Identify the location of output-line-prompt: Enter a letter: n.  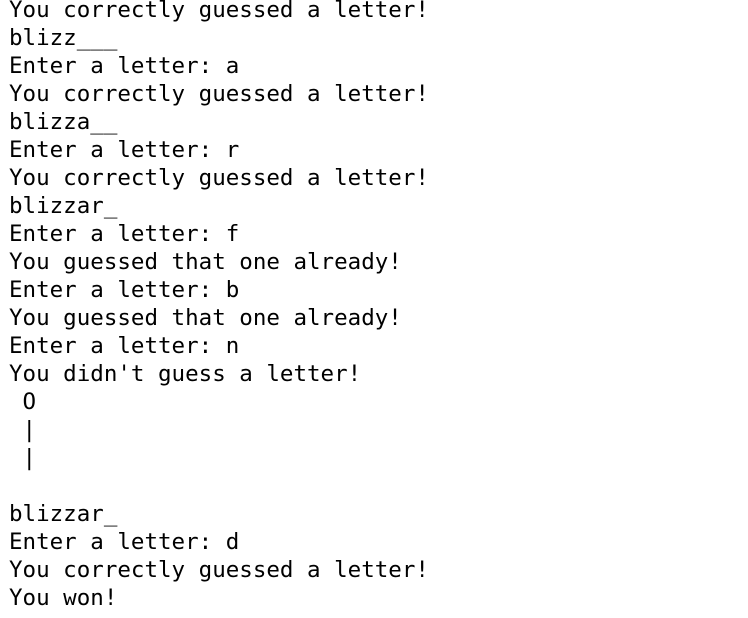
(124, 346).